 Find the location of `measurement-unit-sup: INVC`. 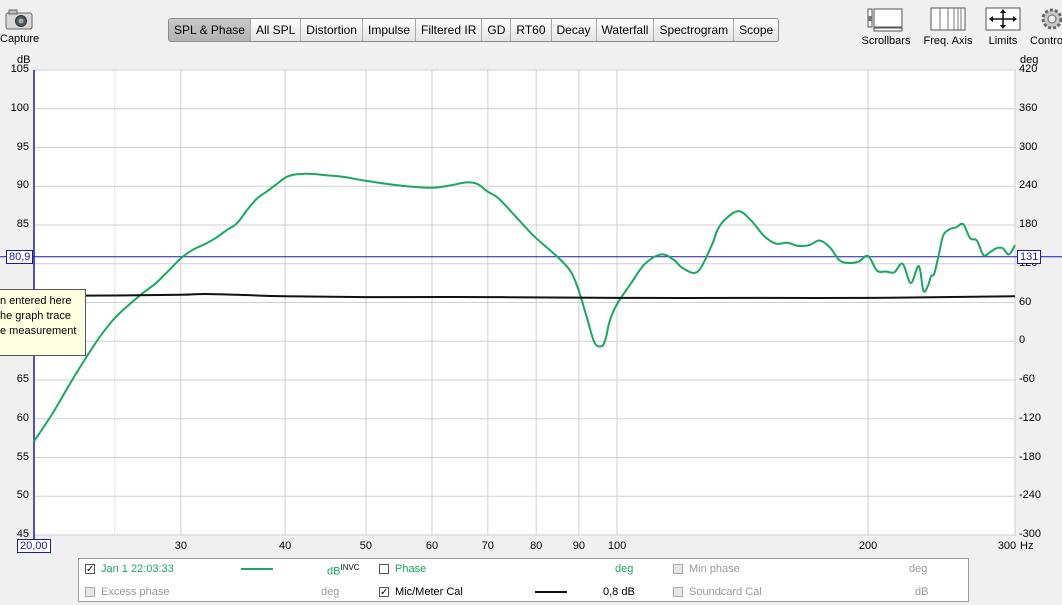

measurement-unit-sup: INVC is located at coordinates (350, 567).